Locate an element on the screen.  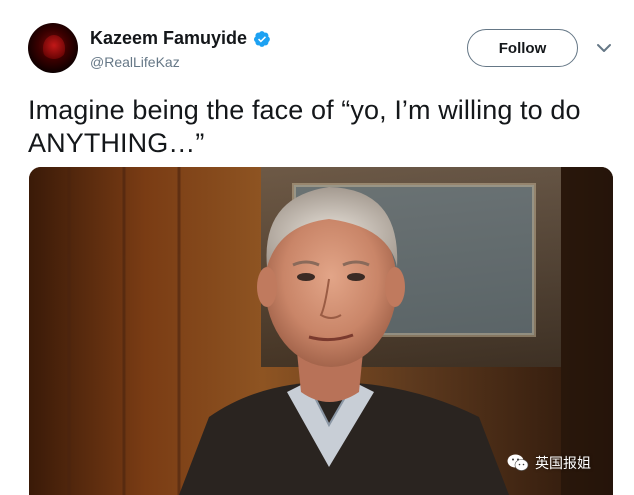
watermark-text: 英国报姐 is located at coordinates (563, 463).